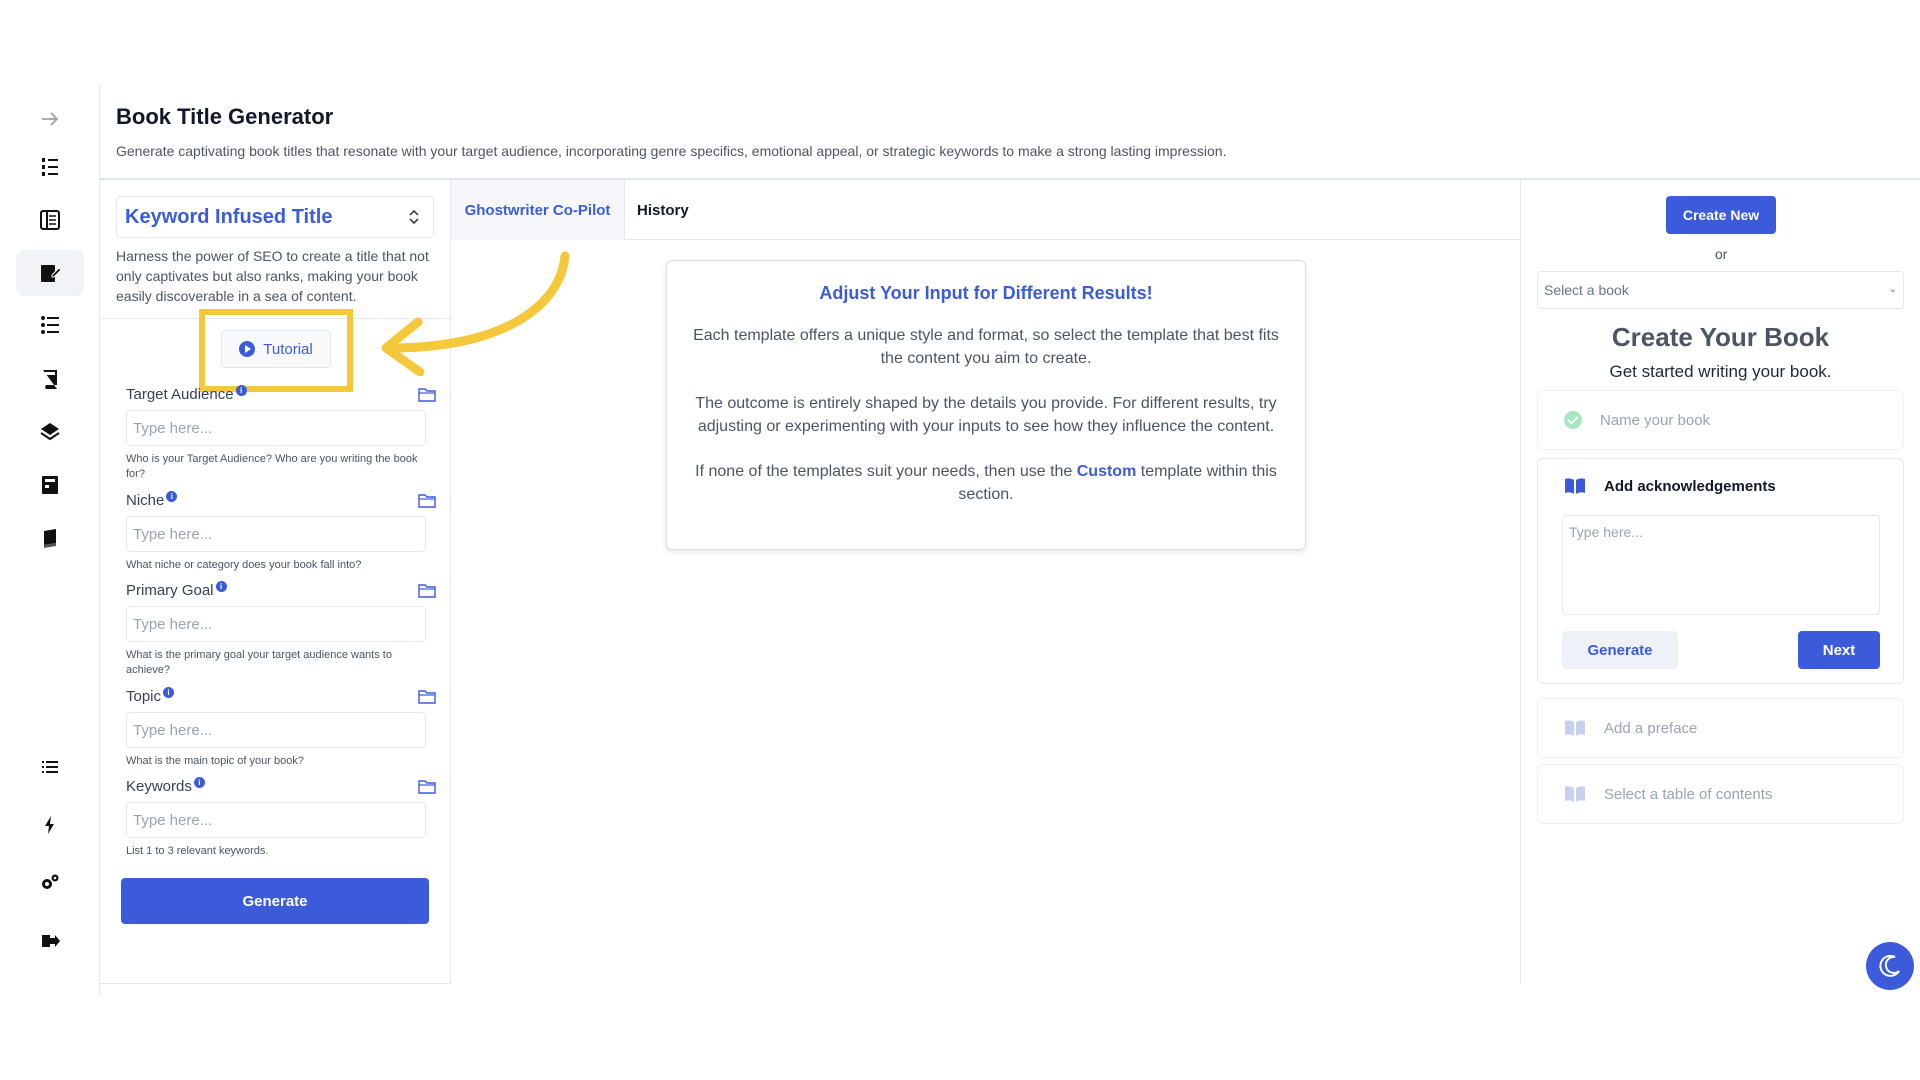  What do you see at coordinates (1586, 290) in the screenshot?
I see `select-book-value: Select a book` at bounding box center [1586, 290].